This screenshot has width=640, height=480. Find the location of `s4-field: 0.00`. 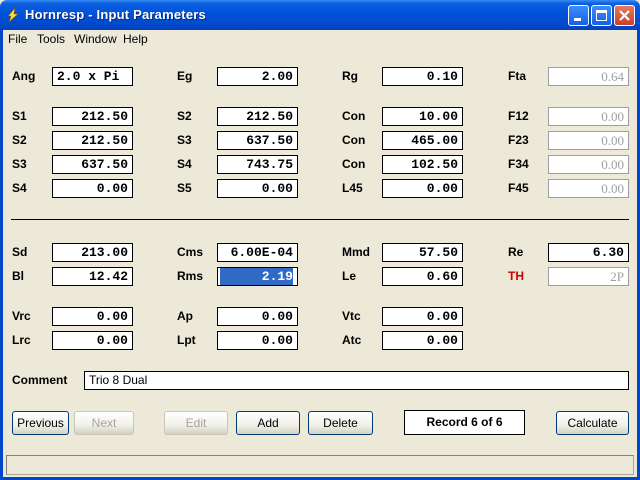

s4-field: 0.00 is located at coordinates (92, 188).